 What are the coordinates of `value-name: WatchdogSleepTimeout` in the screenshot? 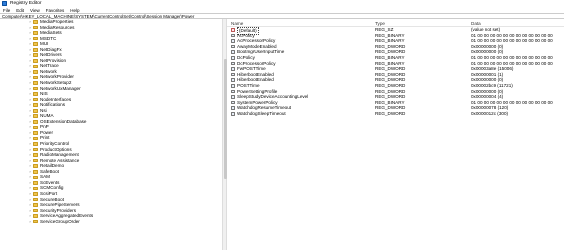 It's located at (261, 113).